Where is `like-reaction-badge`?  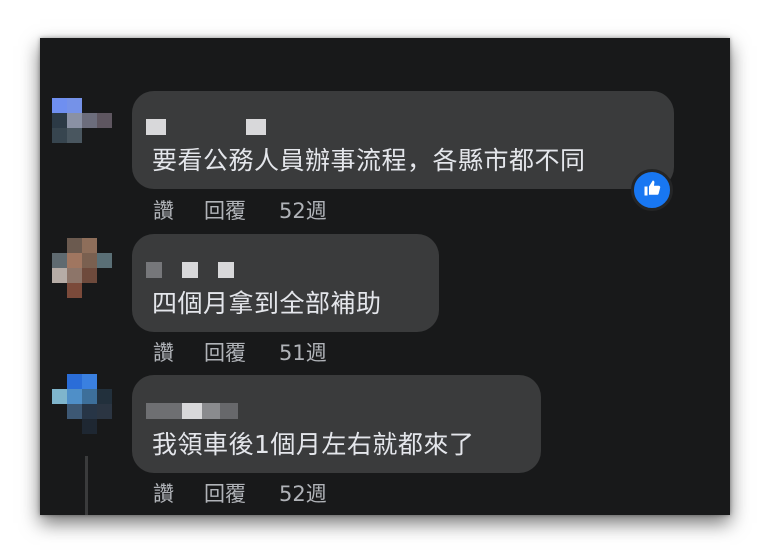 like-reaction-badge is located at coordinates (652, 190).